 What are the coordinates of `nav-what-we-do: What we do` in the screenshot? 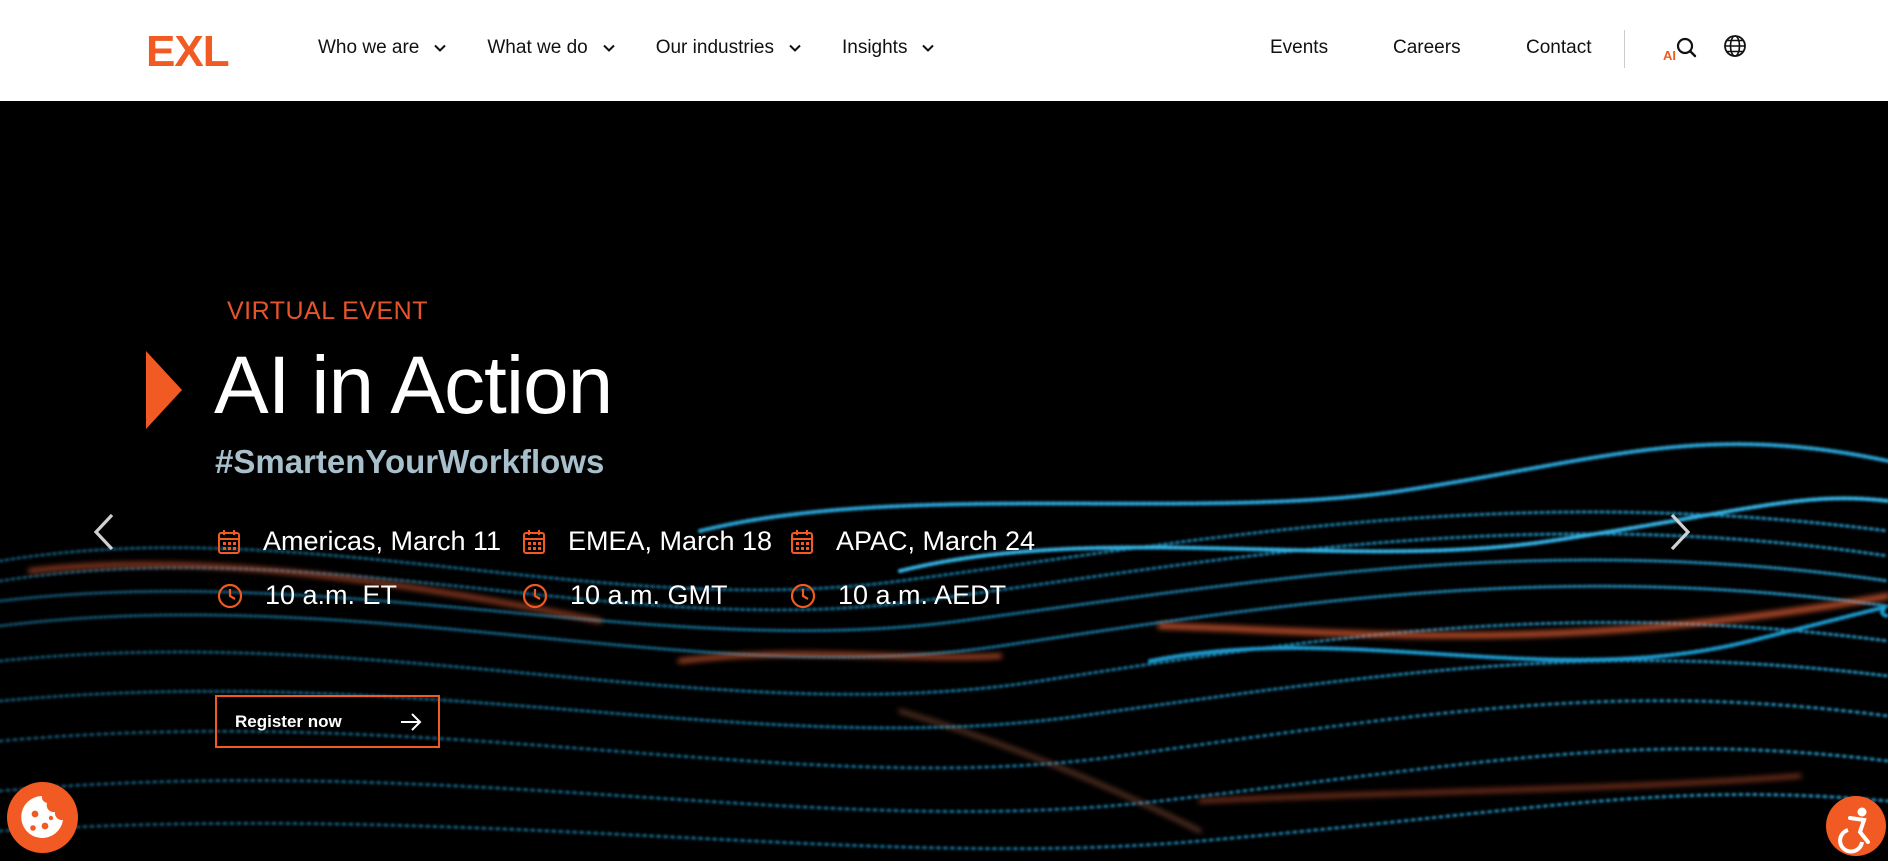 It's located at (551, 48).